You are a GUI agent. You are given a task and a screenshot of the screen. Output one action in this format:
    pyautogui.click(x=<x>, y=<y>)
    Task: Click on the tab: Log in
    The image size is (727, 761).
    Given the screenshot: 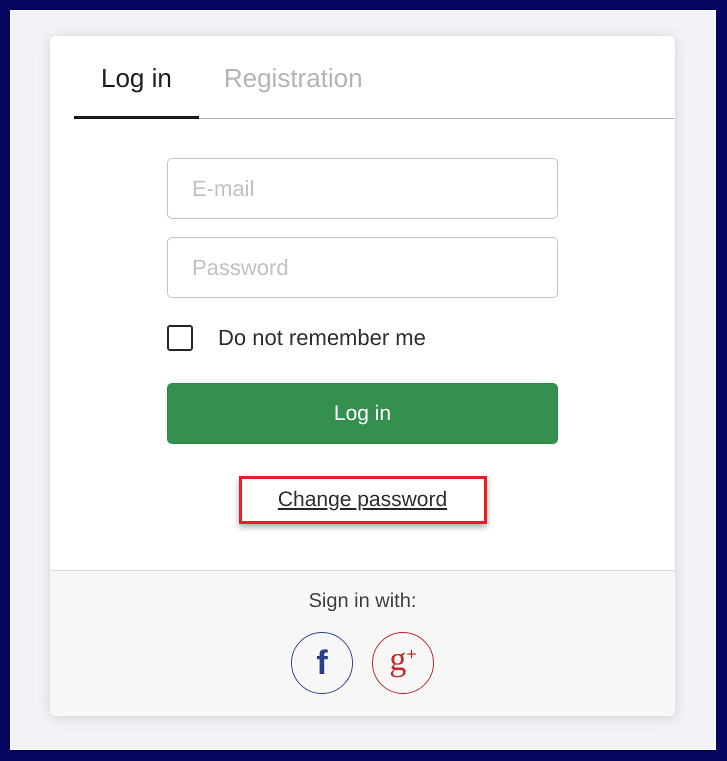 What is the action you would take?
    pyautogui.click(x=136, y=77)
    